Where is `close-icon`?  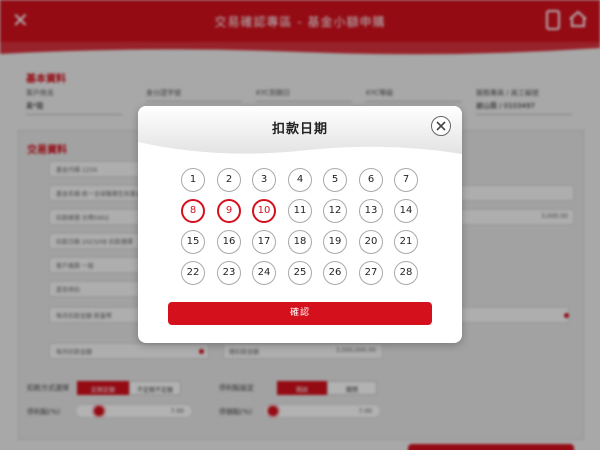
close-icon is located at coordinates (441, 126).